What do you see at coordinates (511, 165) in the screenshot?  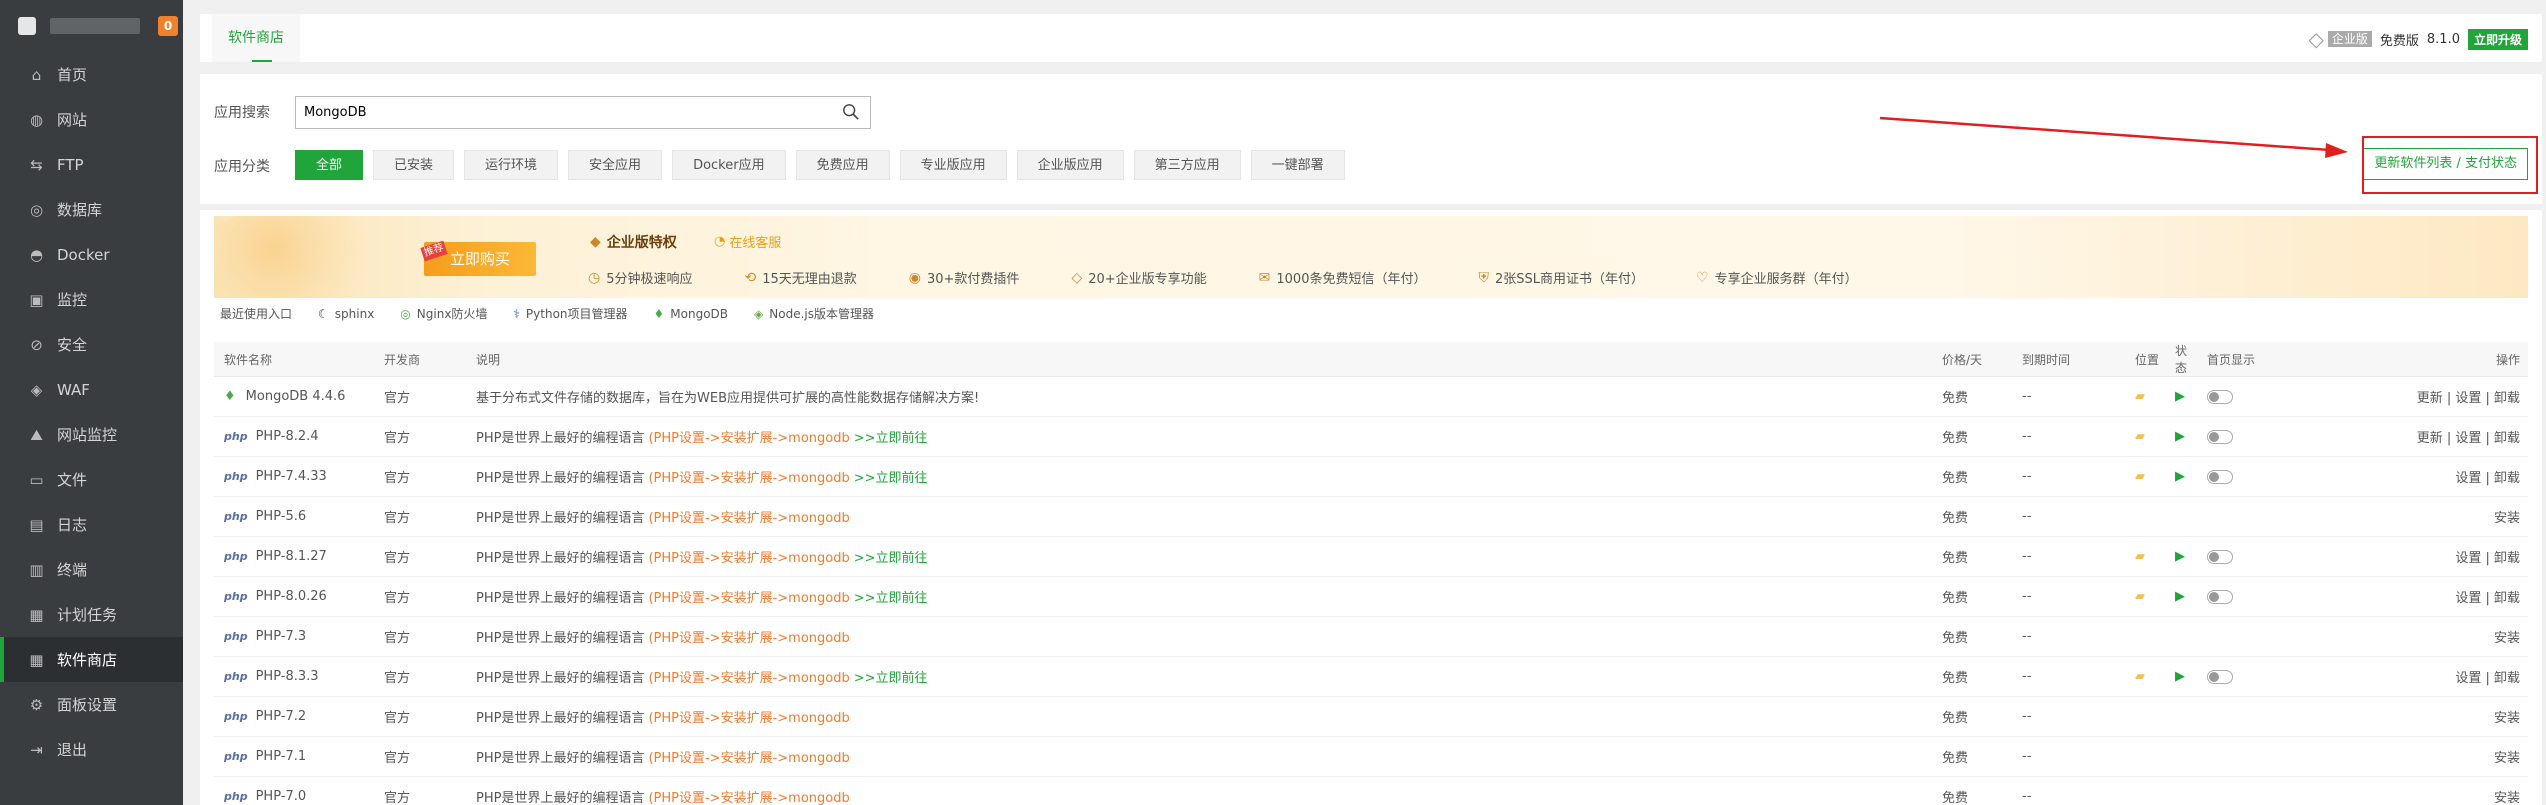 I see `category-tab: 运行环境` at bounding box center [511, 165].